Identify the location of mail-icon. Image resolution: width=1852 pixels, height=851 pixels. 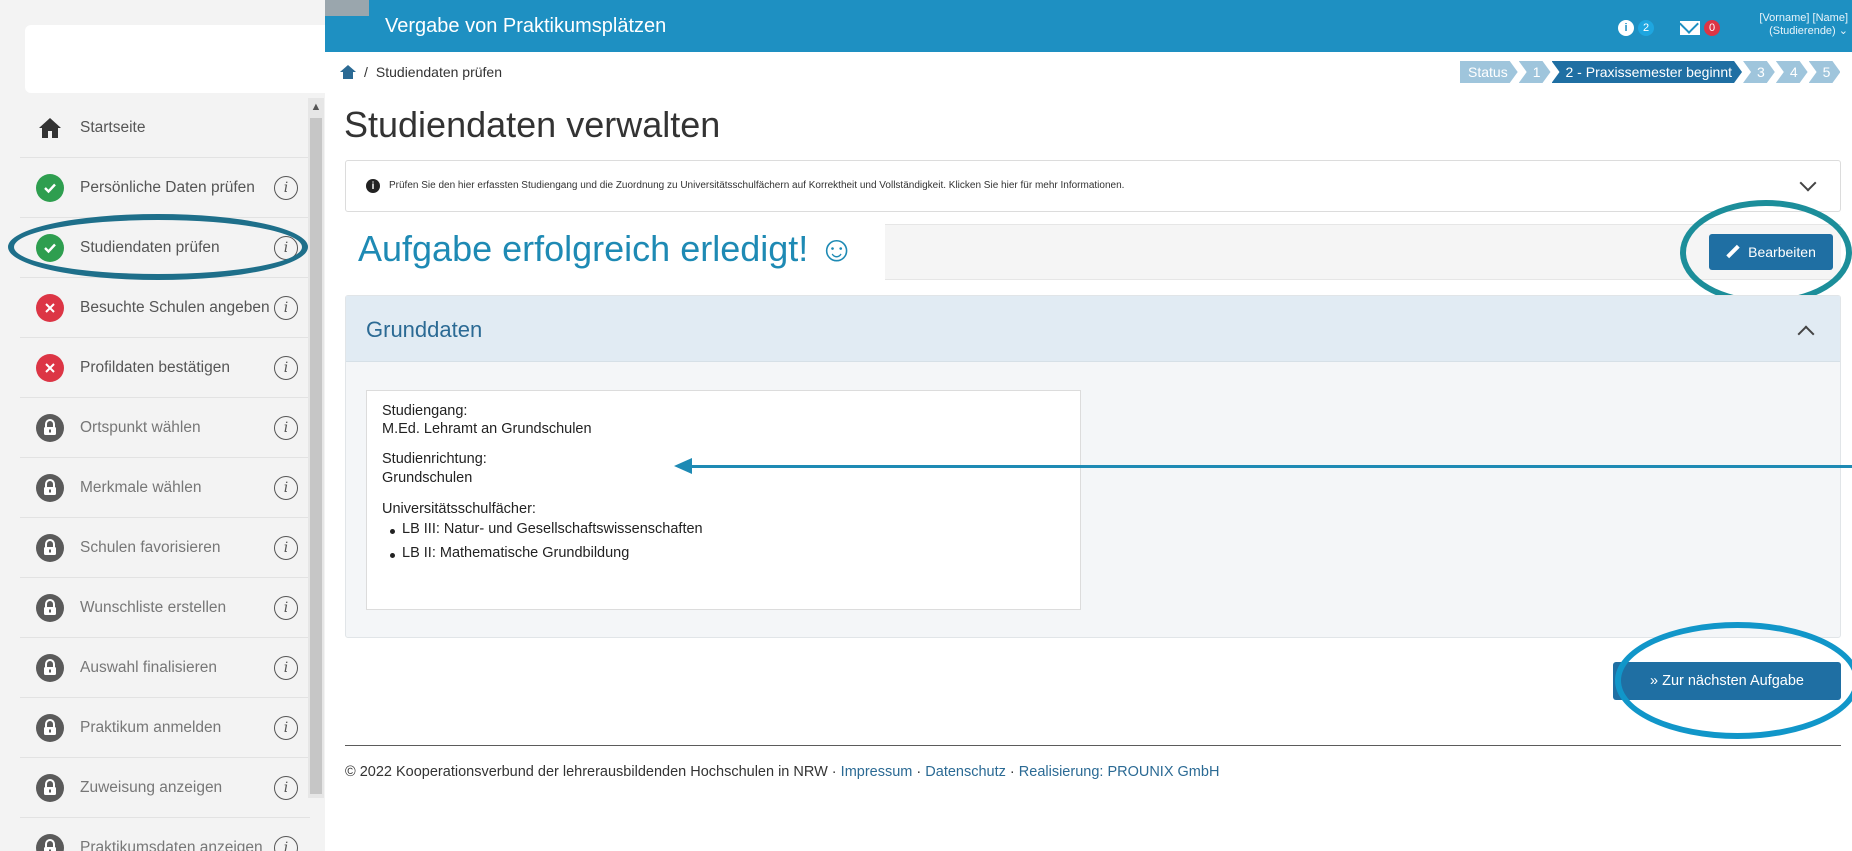
(1690, 28).